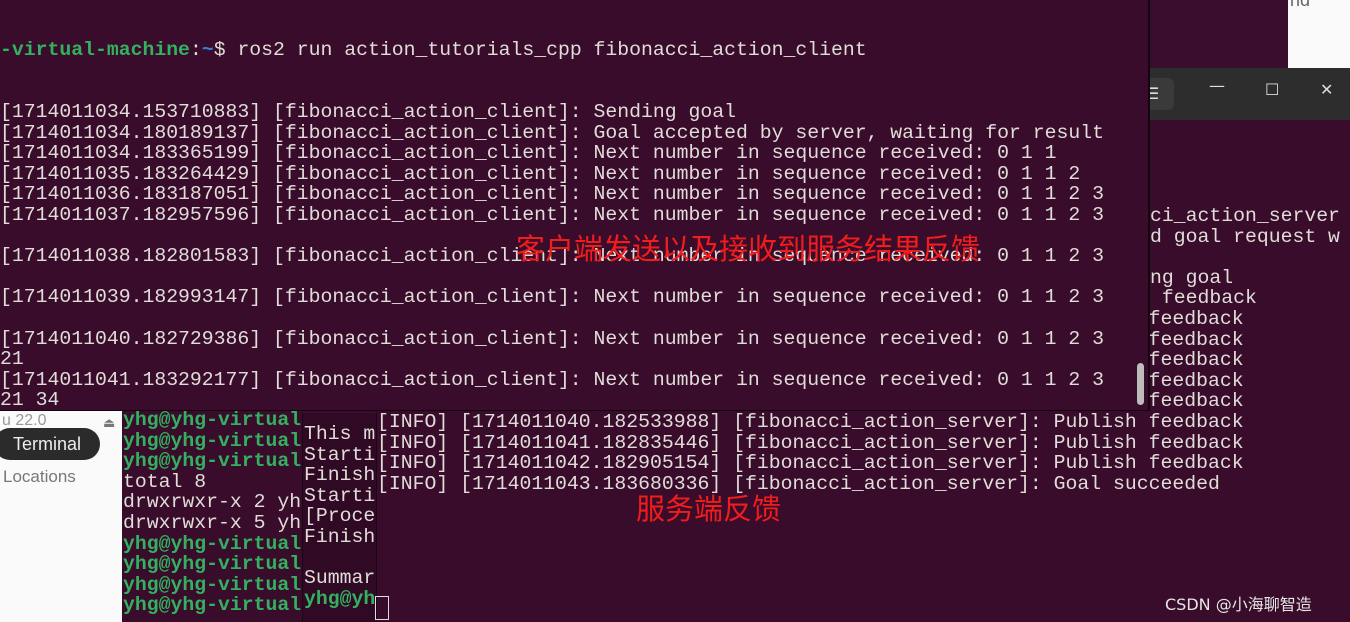 Image resolution: width=1350 pixels, height=622 pixels. Describe the element at coordinates (95, 50) in the screenshot. I see `prompt-host: -virtual-machine` at that location.